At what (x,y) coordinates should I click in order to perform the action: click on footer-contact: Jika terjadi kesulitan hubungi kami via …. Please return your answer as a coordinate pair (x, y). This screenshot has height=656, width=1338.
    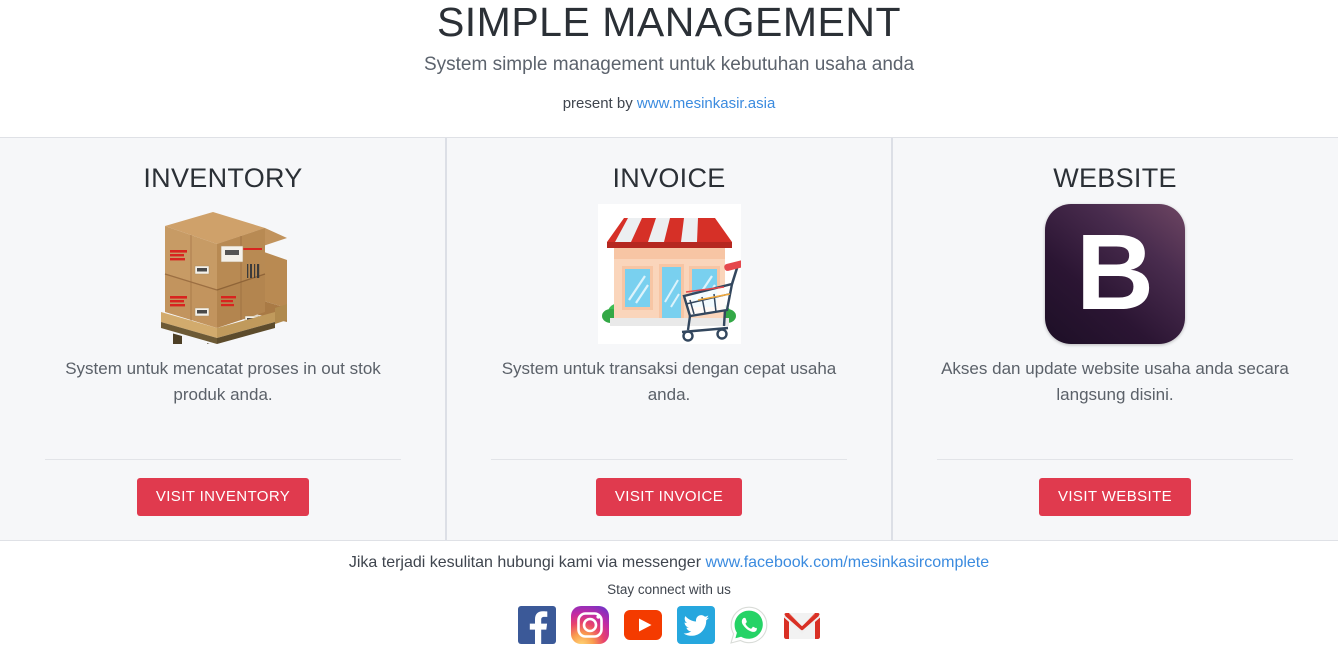
    Looking at the image, I should click on (669, 563).